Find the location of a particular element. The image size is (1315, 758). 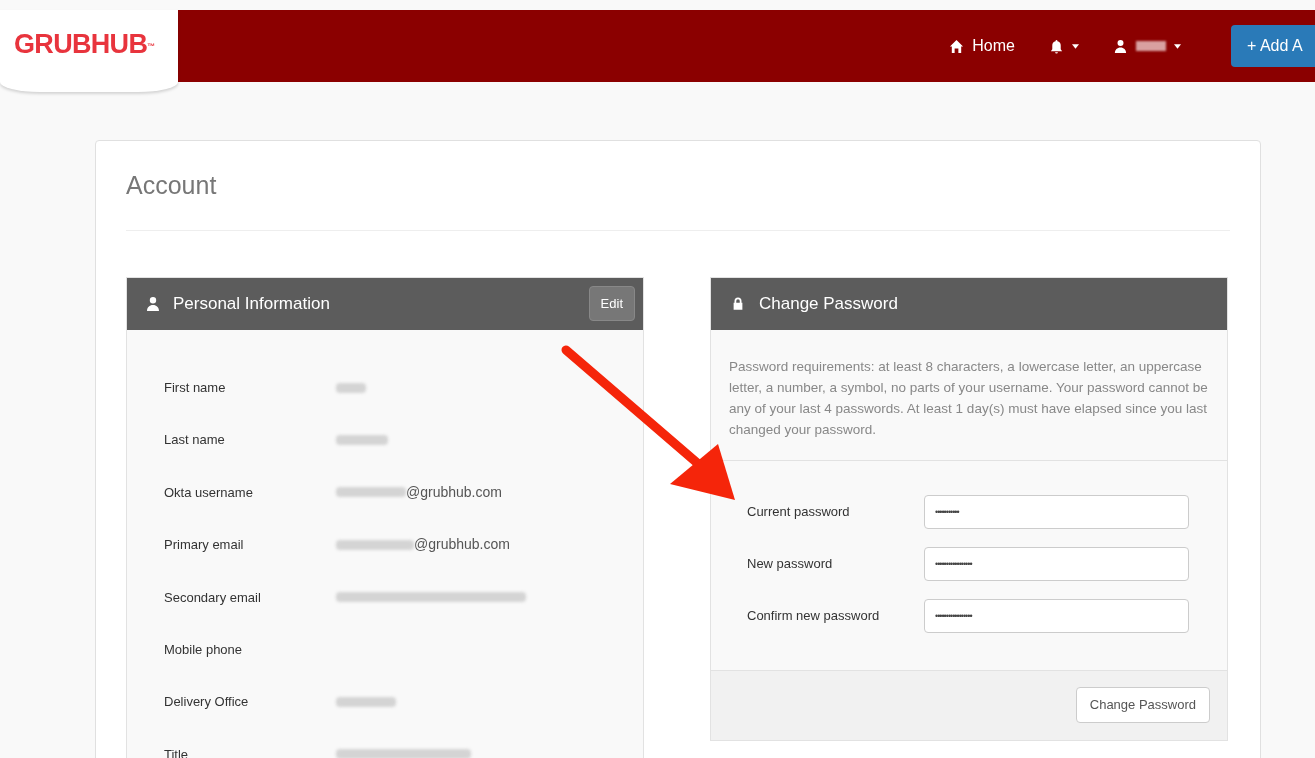

field-label: First name is located at coordinates (195, 387).